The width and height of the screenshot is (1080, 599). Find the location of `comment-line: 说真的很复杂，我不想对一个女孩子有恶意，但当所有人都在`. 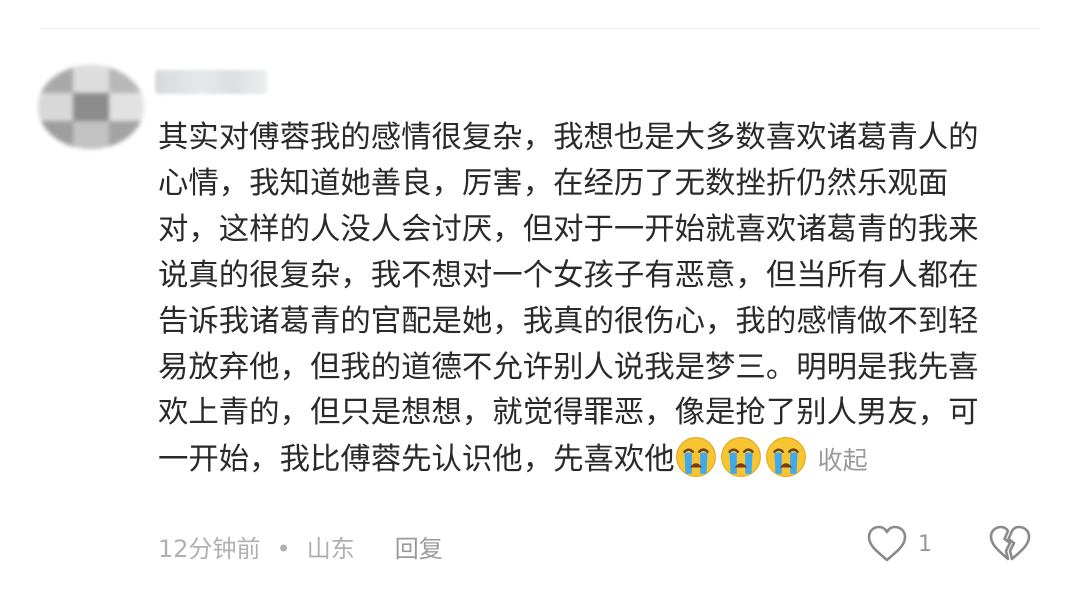

comment-line: 说真的很复杂，我不想对一个女孩子有恶意，但当所有人都在 is located at coordinates (568, 275).